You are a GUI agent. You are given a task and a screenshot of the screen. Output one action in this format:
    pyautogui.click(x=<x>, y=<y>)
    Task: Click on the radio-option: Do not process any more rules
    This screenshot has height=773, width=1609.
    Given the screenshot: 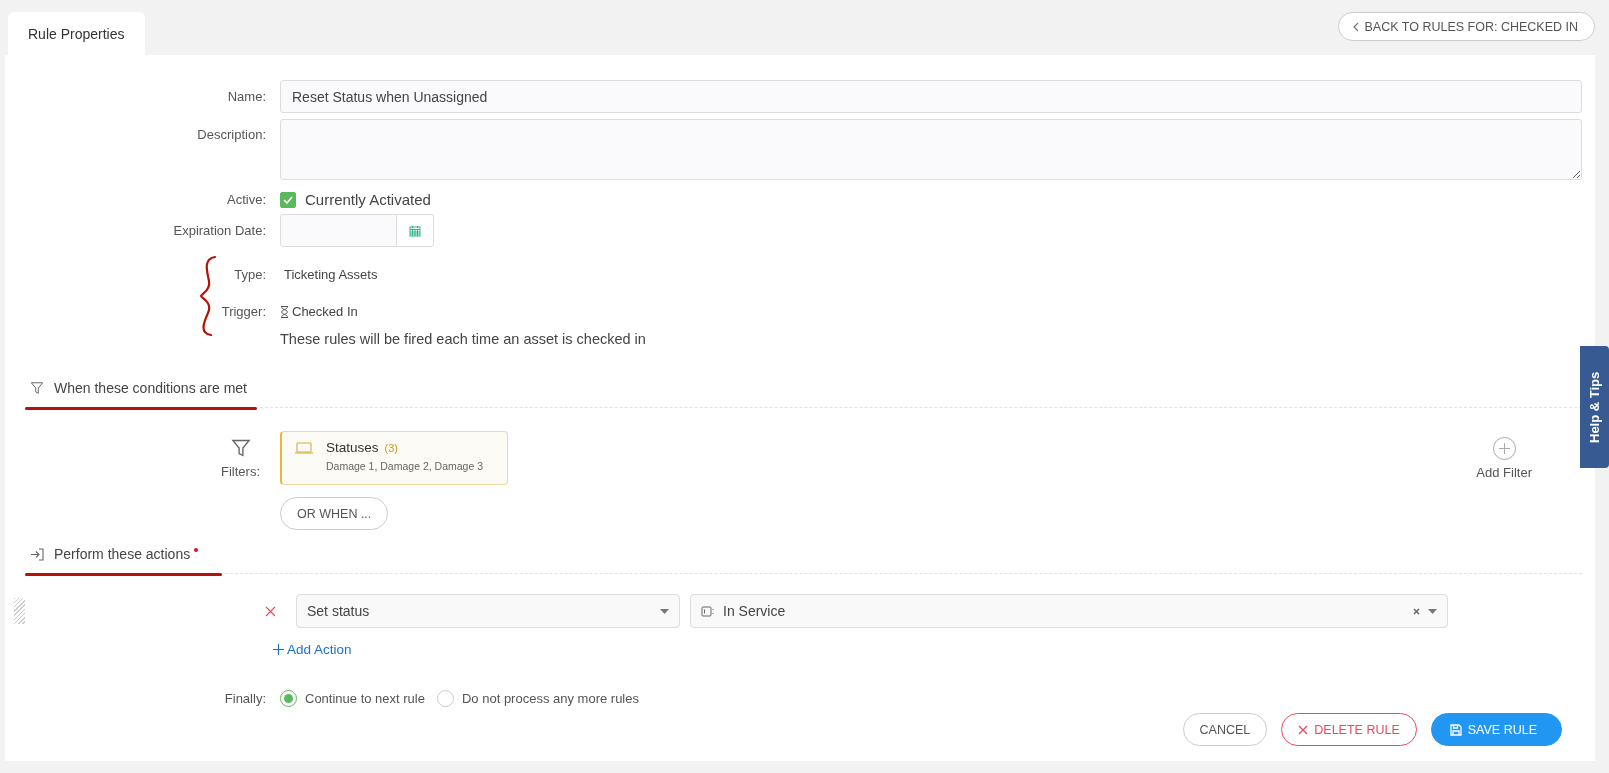 What is the action you would take?
    pyautogui.click(x=537, y=698)
    